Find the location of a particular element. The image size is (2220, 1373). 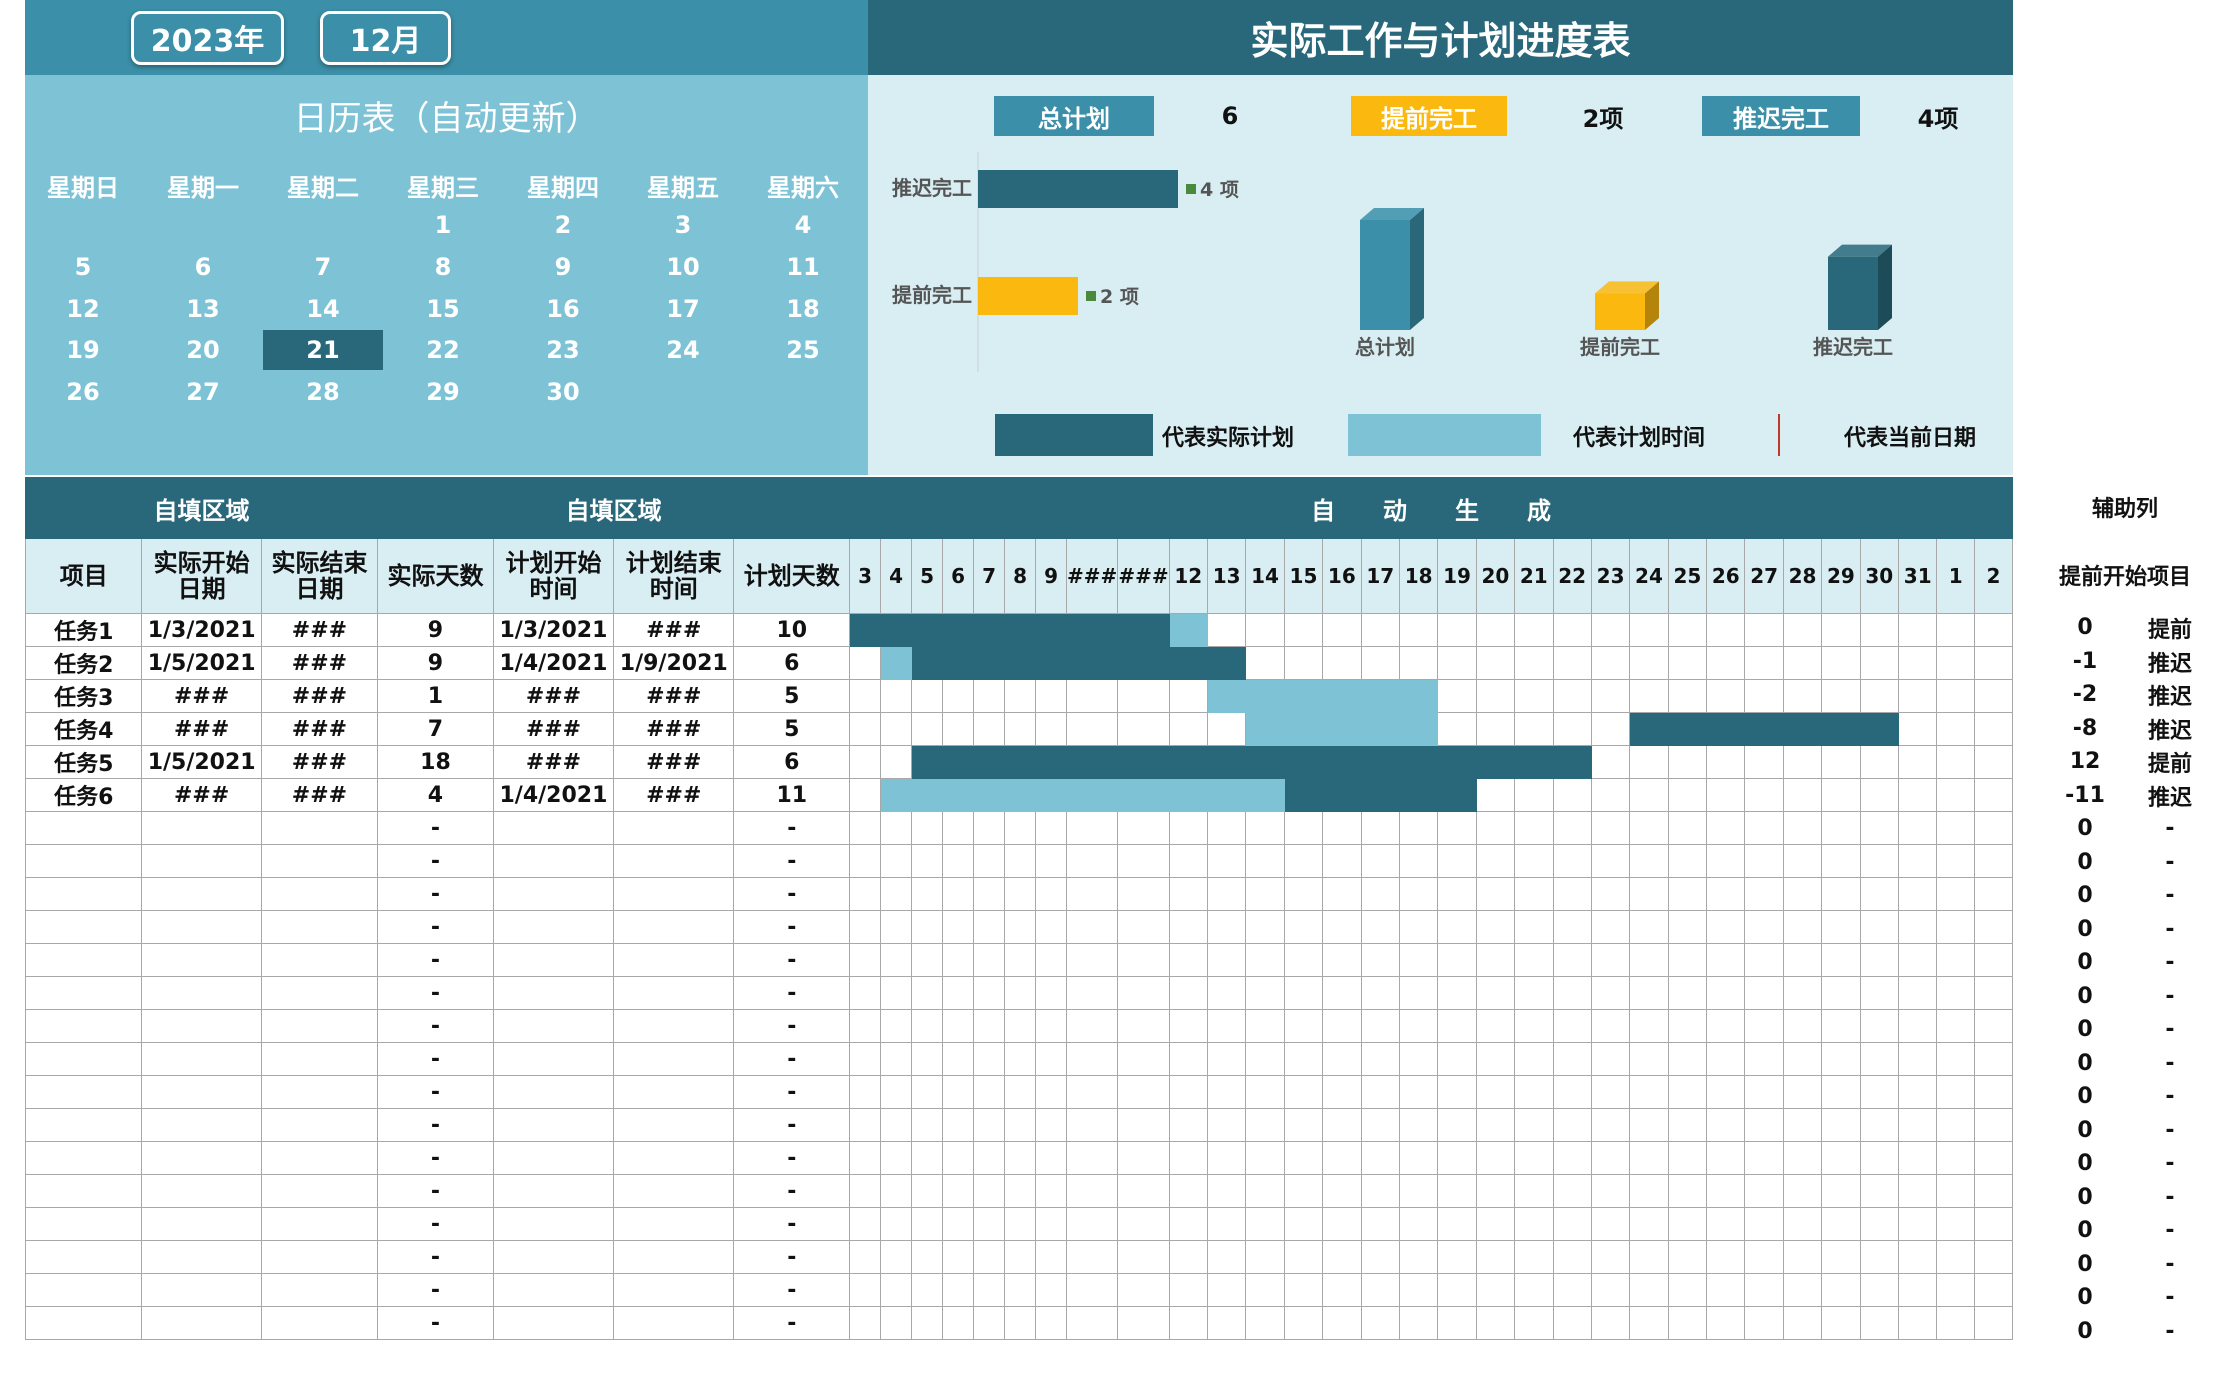

calendar-day: 5 is located at coordinates (83, 267).